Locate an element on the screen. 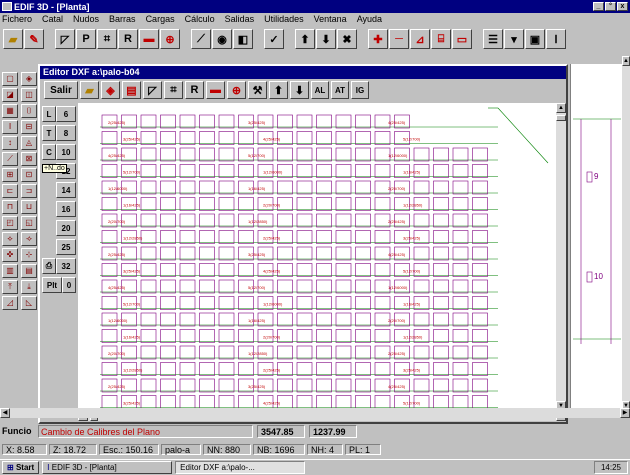 The width and height of the screenshot is (630, 475). tool-icon-21: ⟡ is located at coordinates (10, 239).